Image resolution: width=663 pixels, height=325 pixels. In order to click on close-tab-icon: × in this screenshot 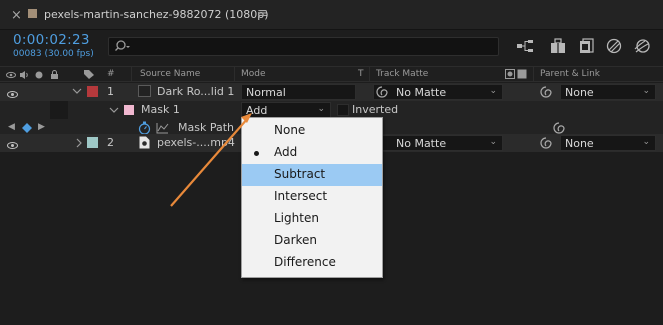, I will do `click(16, 15)`.